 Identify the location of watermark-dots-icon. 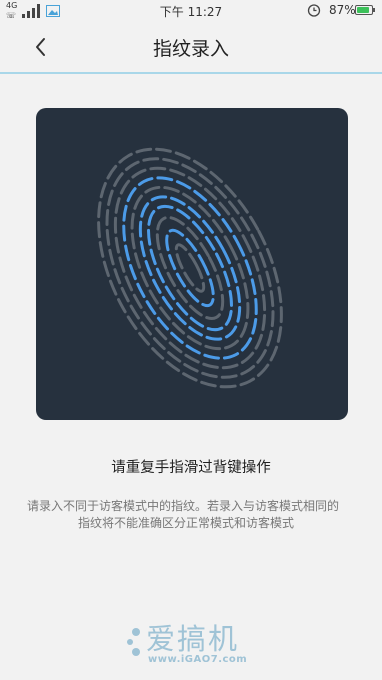
(133, 642).